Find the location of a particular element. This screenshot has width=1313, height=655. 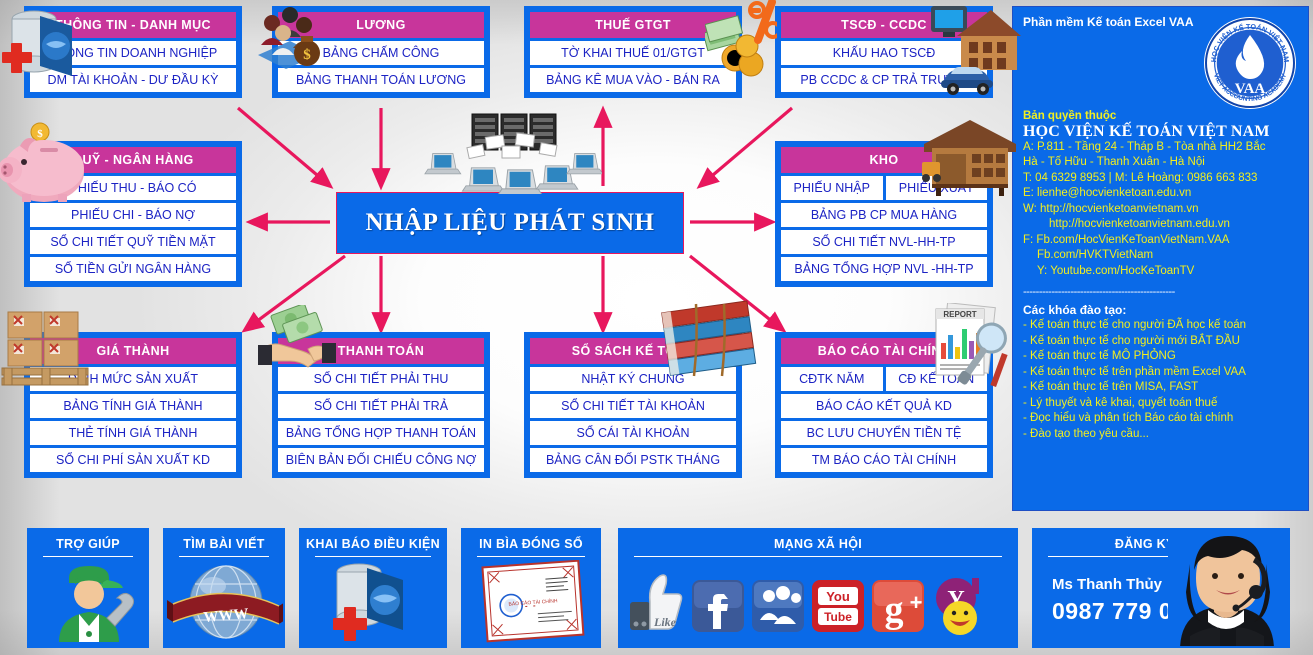

social-label: MẠNG XÃ HỘI is located at coordinates (818, 544).